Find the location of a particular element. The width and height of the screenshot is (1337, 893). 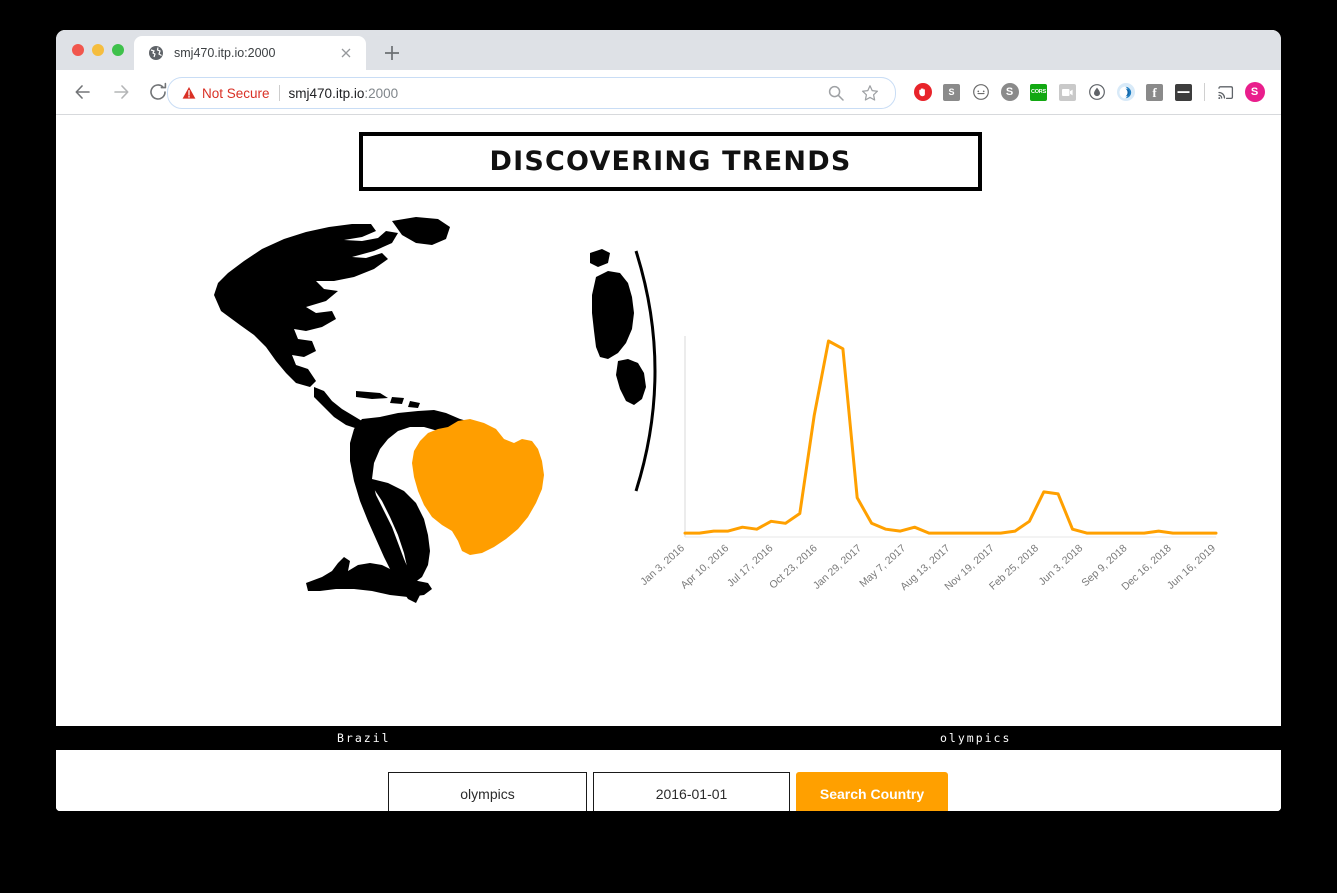

security-warning: Not Secure is located at coordinates (226, 93).